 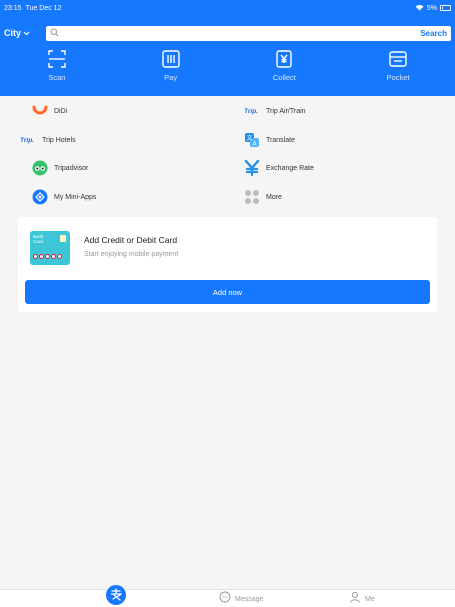 What do you see at coordinates (57, 59) in the screenshot?
I see `scan-icon` at bounding box center [57, 59].